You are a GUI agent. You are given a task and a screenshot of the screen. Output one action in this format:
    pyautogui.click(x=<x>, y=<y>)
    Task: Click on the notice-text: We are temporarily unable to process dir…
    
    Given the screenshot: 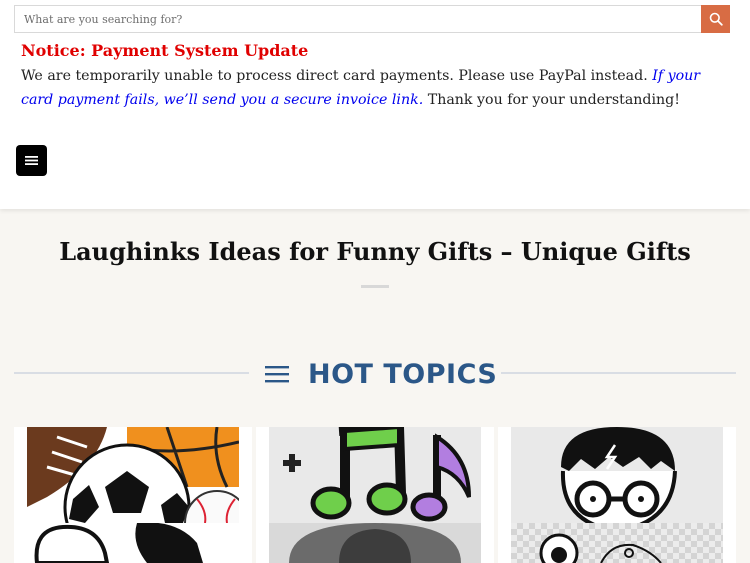 What is the action you would take?
    pyautogui.click(x=376, y=88)
    